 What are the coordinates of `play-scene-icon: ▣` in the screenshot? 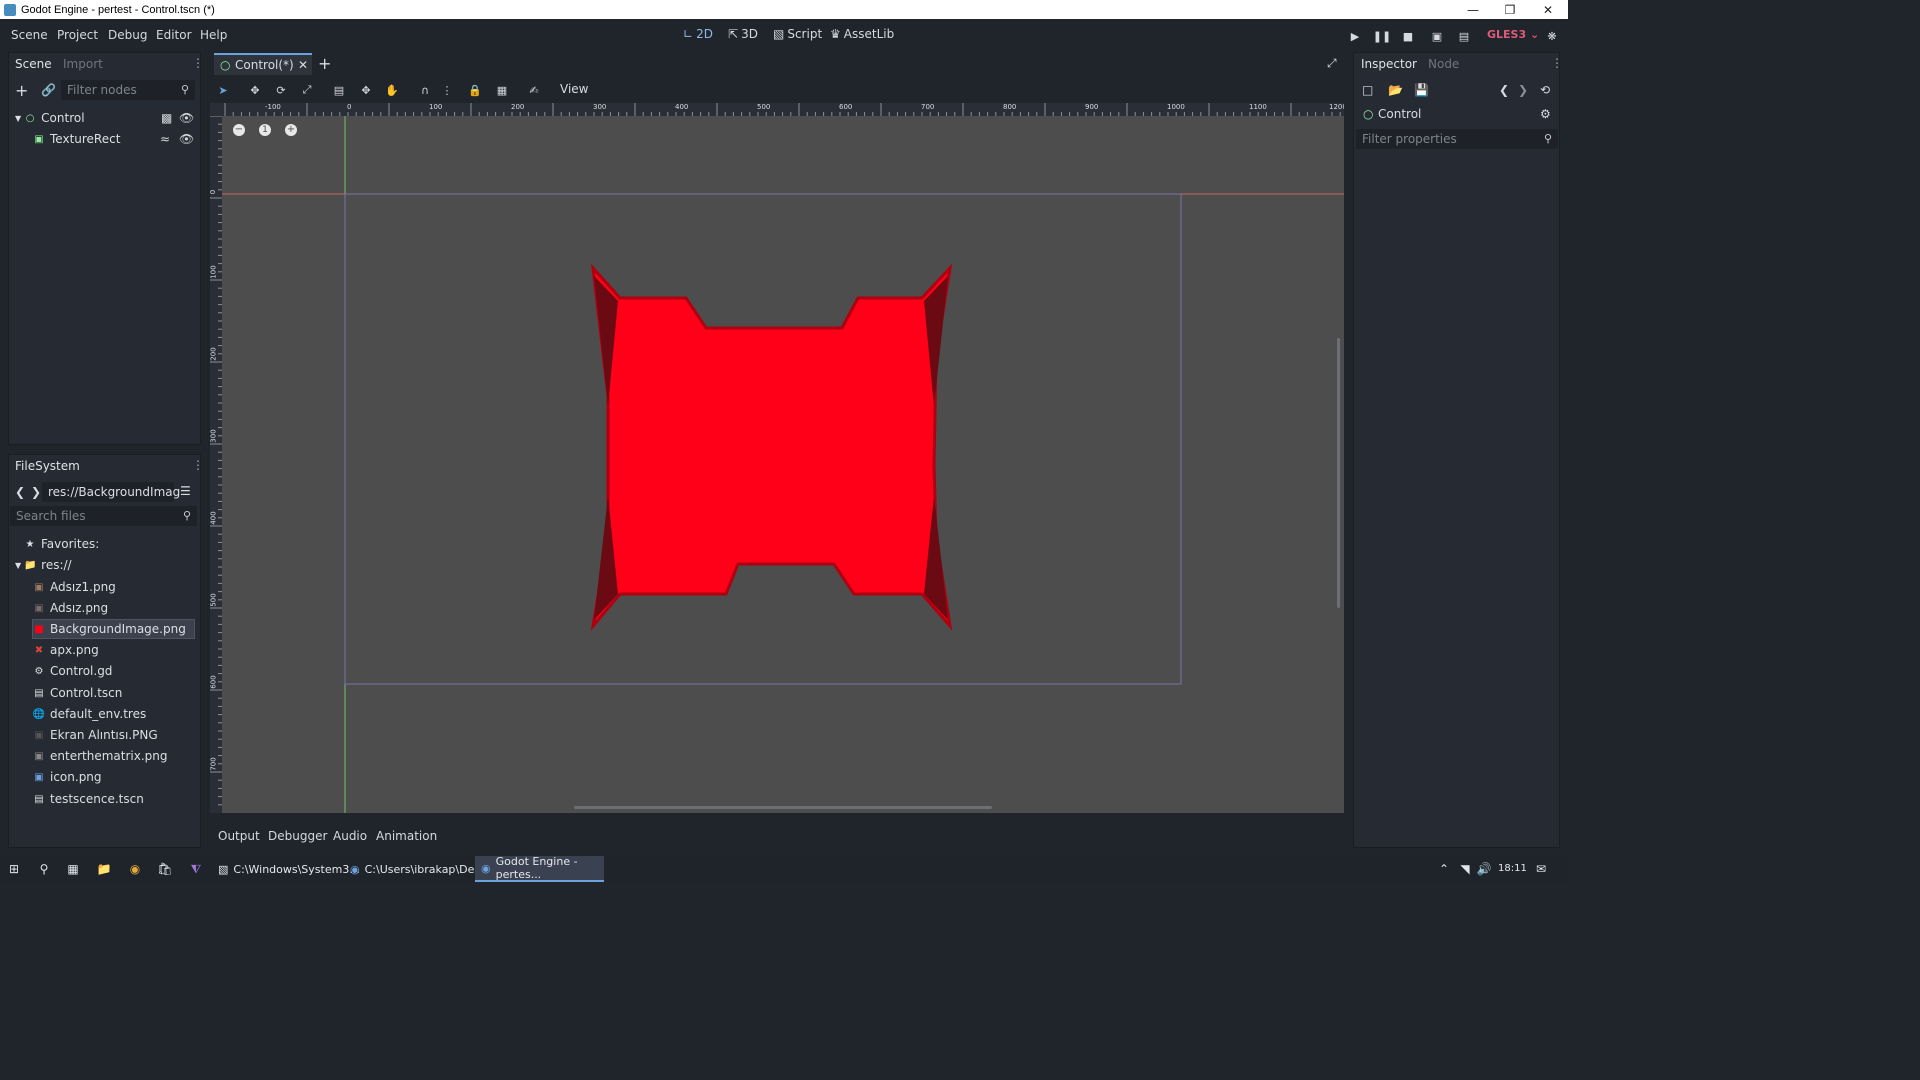 It's located at (1437, 36).